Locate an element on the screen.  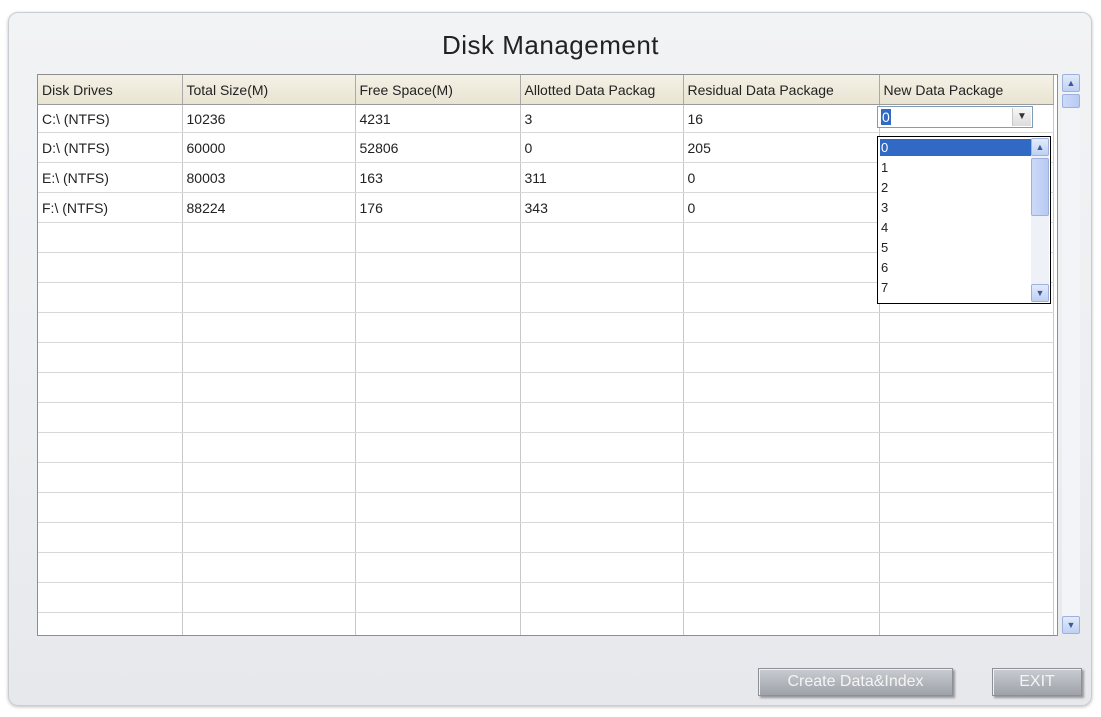
dropdown-scrollbar: ▲ ▼ is located at coordinates (1040, 220).